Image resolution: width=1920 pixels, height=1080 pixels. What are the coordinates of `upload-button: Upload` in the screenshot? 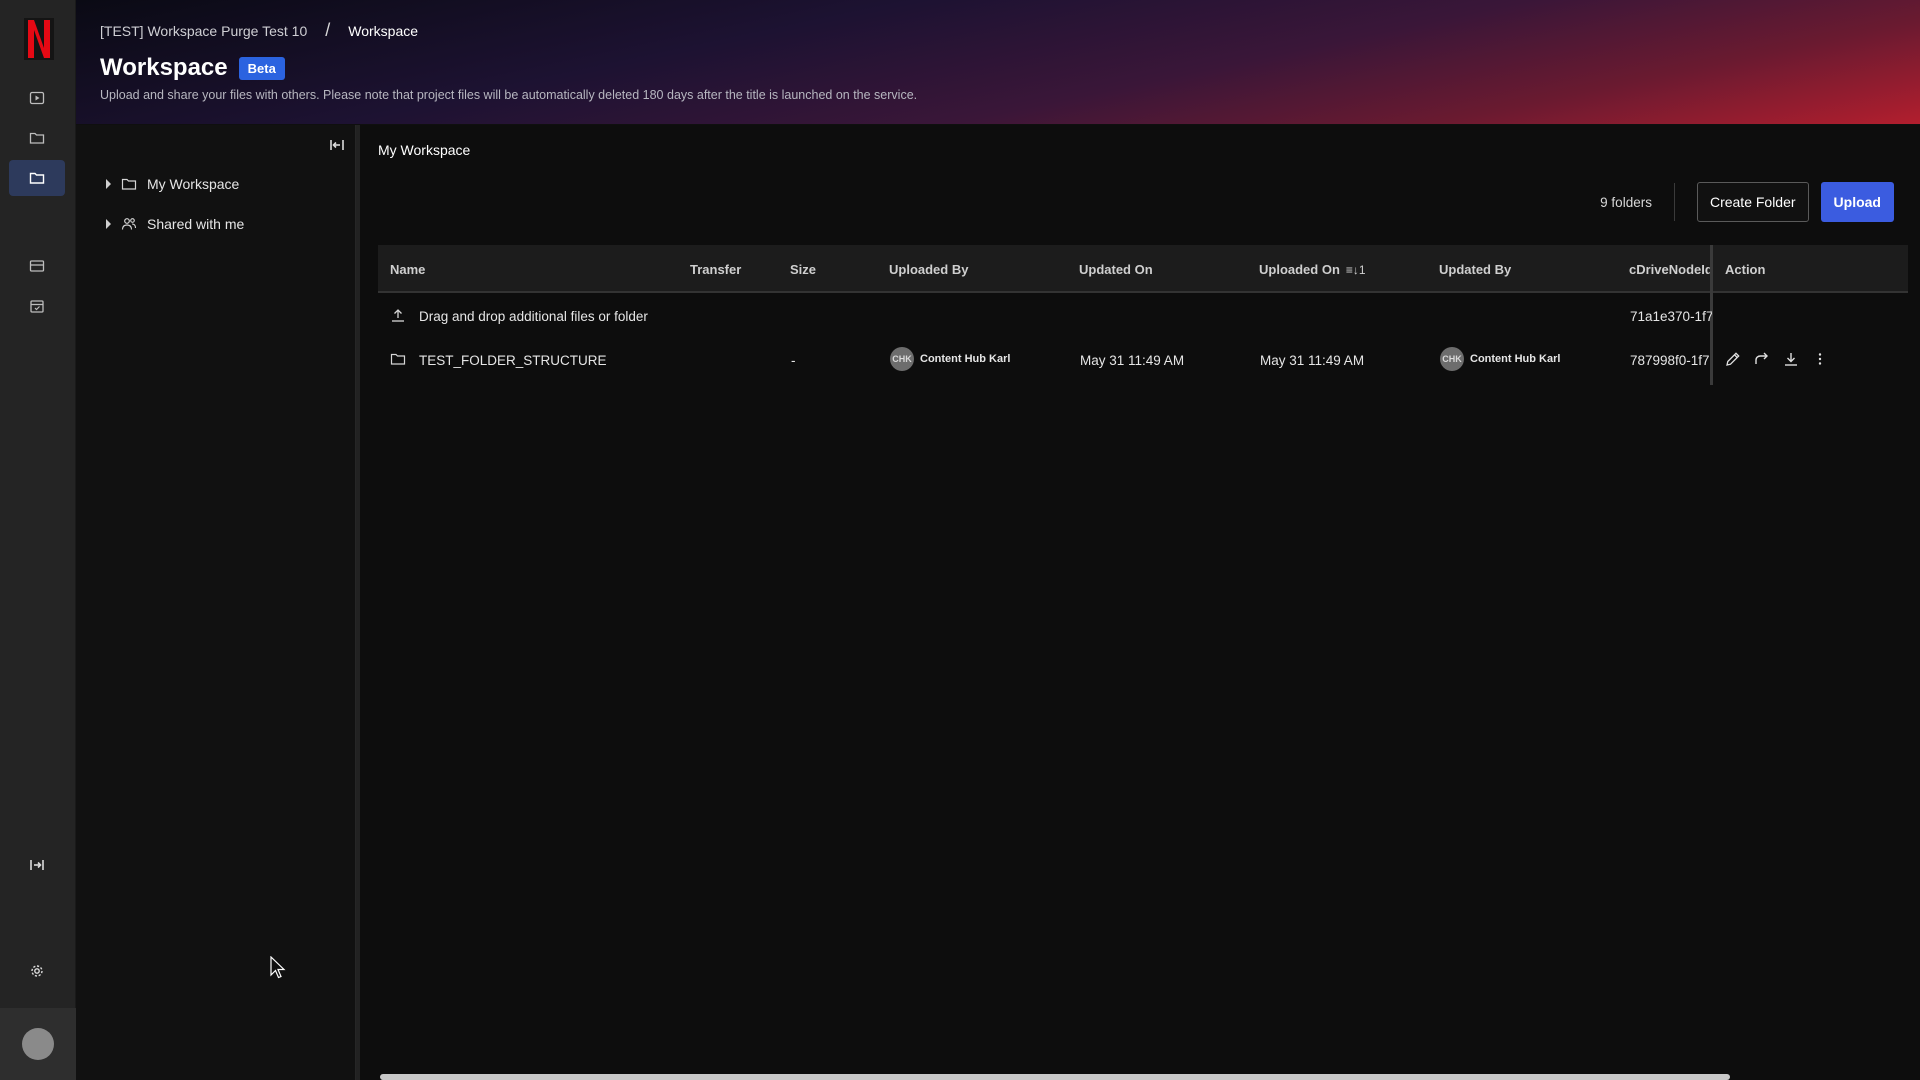 It's located at (1857, 202).